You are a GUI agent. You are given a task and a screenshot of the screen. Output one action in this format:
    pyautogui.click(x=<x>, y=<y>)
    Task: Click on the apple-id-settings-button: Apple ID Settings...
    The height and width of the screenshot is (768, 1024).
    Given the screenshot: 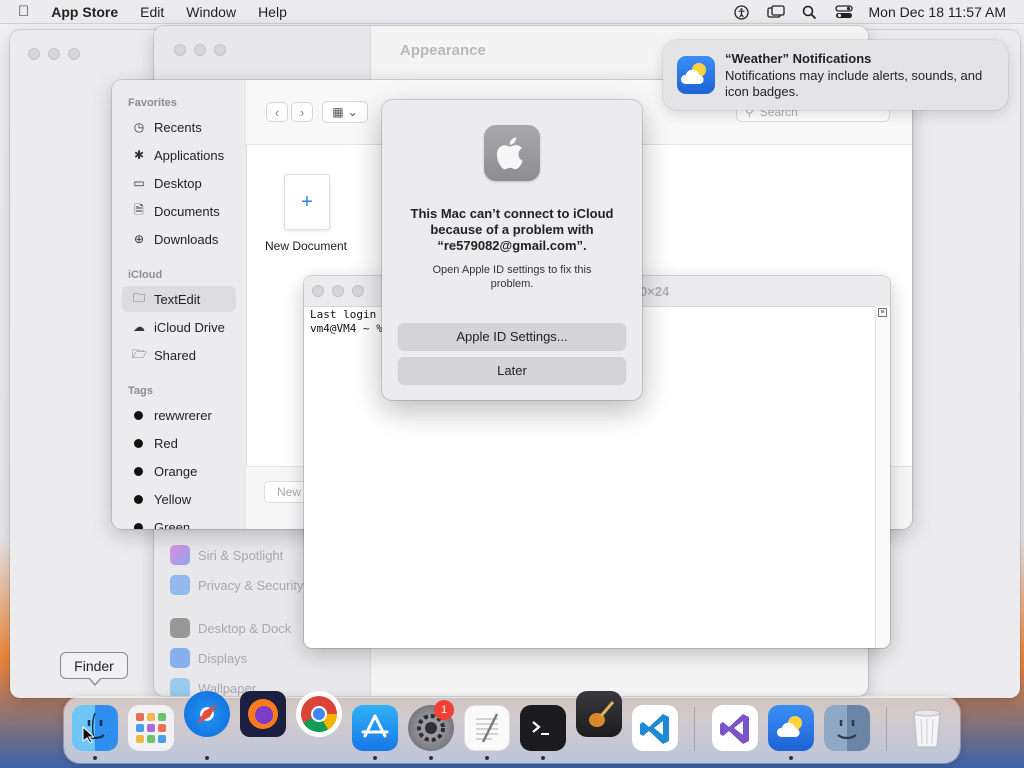 What is the action you would take?
    pyautogui.click(x=512, y=336)
    